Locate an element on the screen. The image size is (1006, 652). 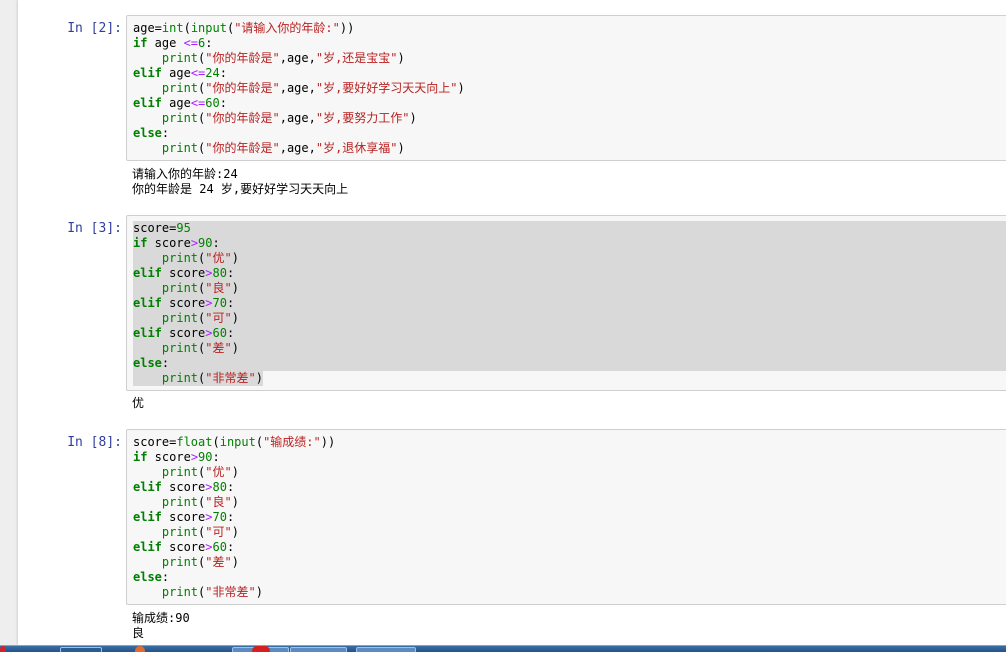
code-token: score= is located at coordinates (155, 442).